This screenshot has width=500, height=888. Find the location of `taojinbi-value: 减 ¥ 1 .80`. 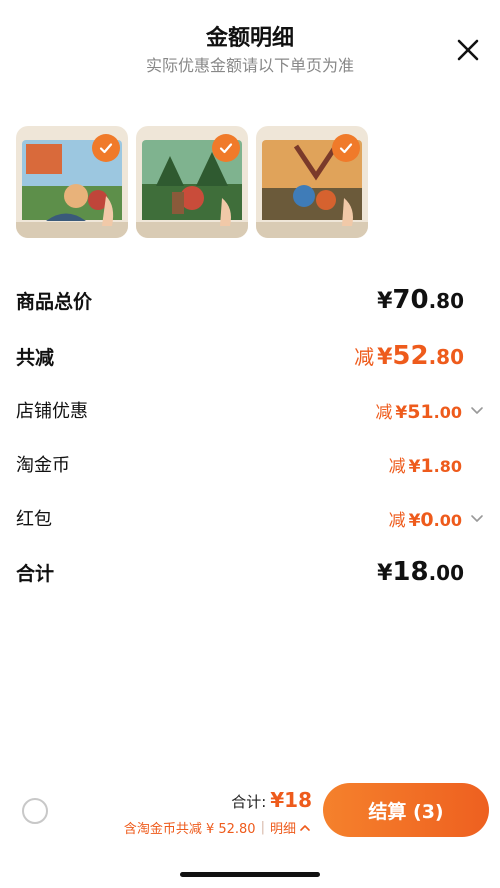

taojinbi-value: 减 ¥ 1 .80 is located at coordinates (425, 465).